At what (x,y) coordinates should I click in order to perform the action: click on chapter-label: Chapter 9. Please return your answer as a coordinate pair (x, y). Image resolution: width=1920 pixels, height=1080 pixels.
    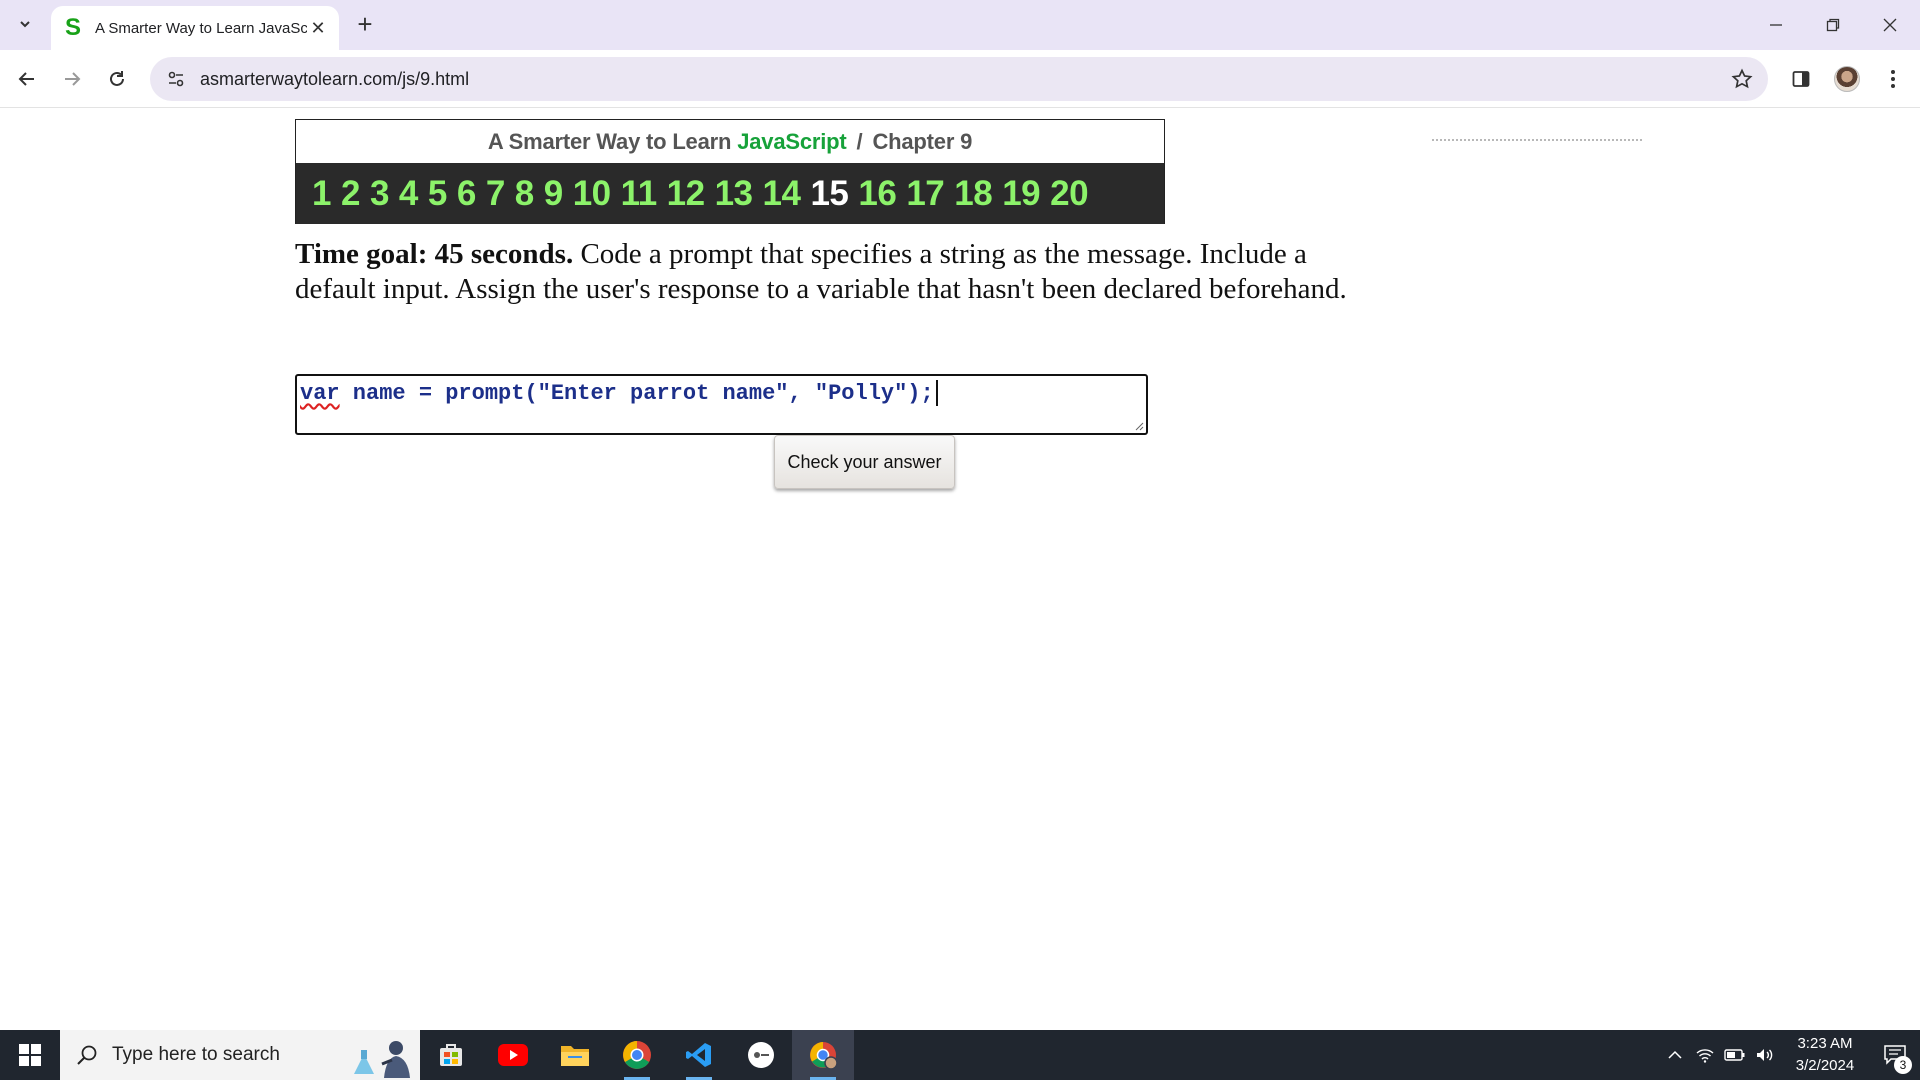
    Looking at the image, I should click on (922, 141).